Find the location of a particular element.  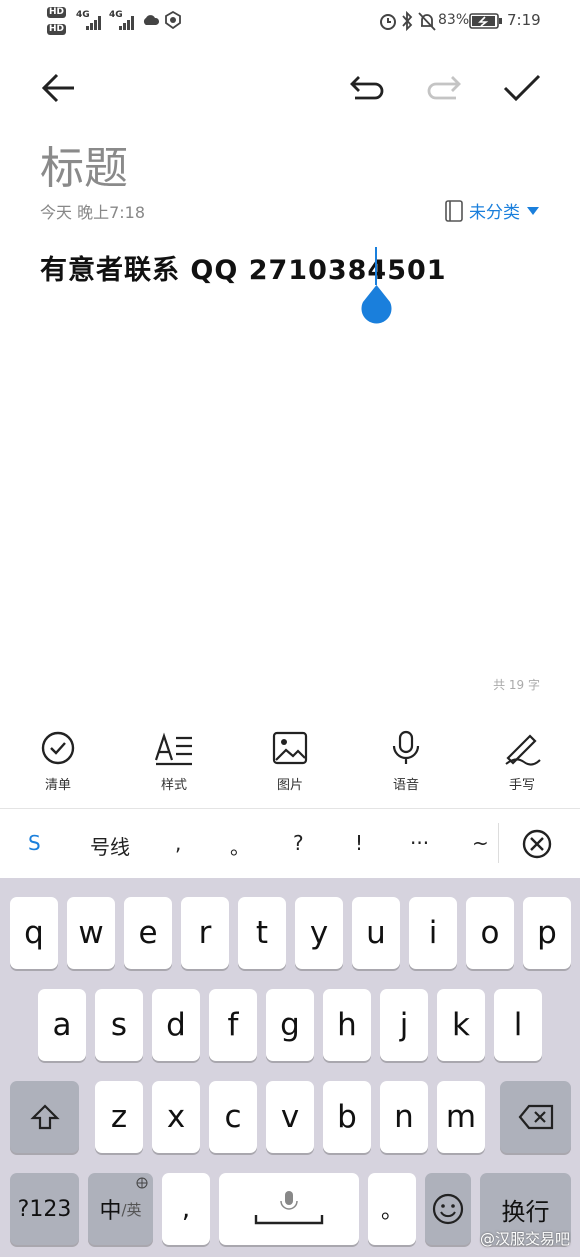

status-bar: HD HD 4G 4G 83% 7:19 is located at coordinates (290, 22).